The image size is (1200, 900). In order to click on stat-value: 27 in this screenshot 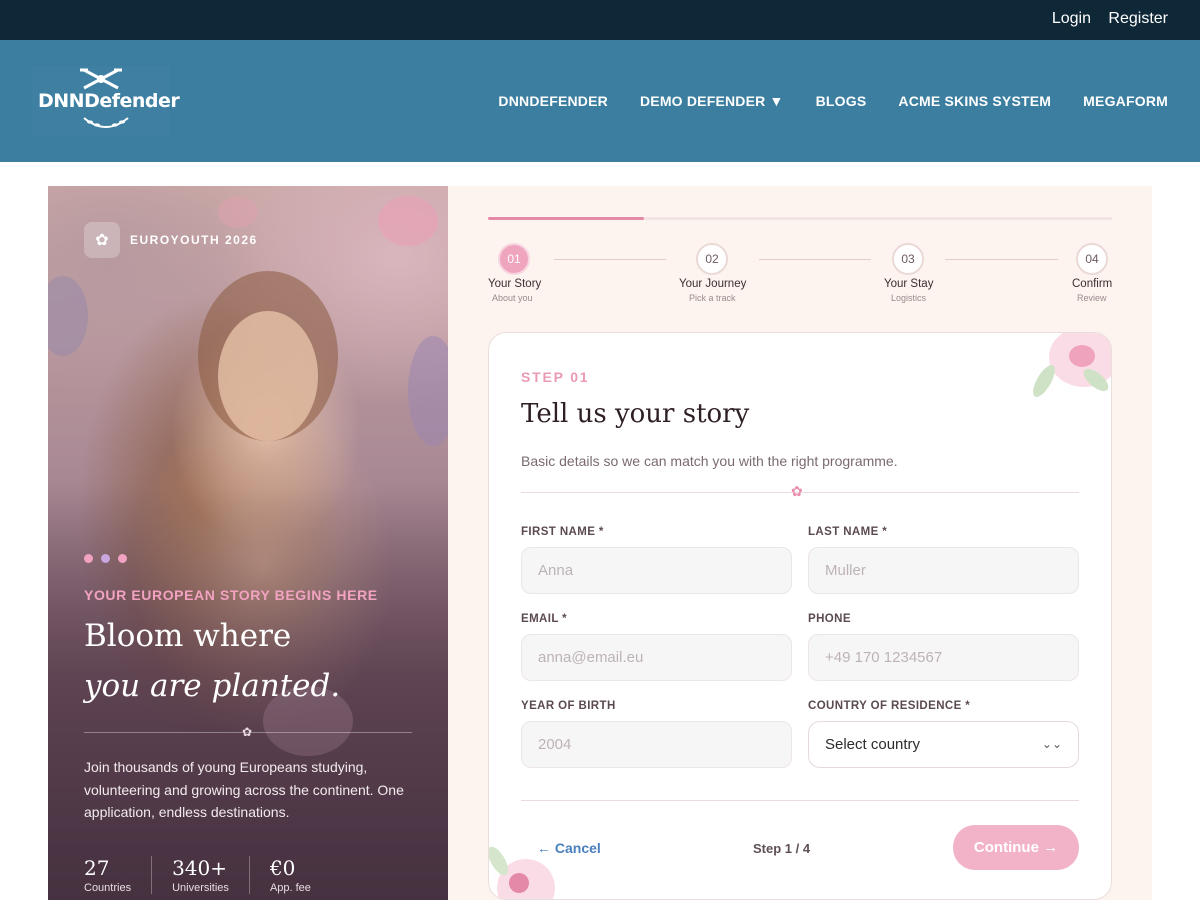, I will do `click(97, 868)`.